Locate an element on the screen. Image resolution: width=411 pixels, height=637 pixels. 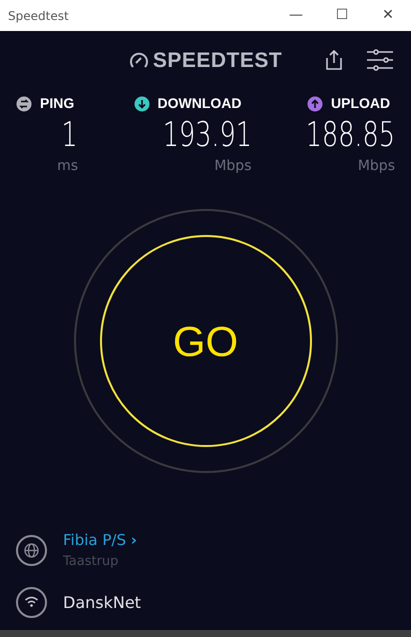
metric-label: PING is located at coordinates (57, 103).